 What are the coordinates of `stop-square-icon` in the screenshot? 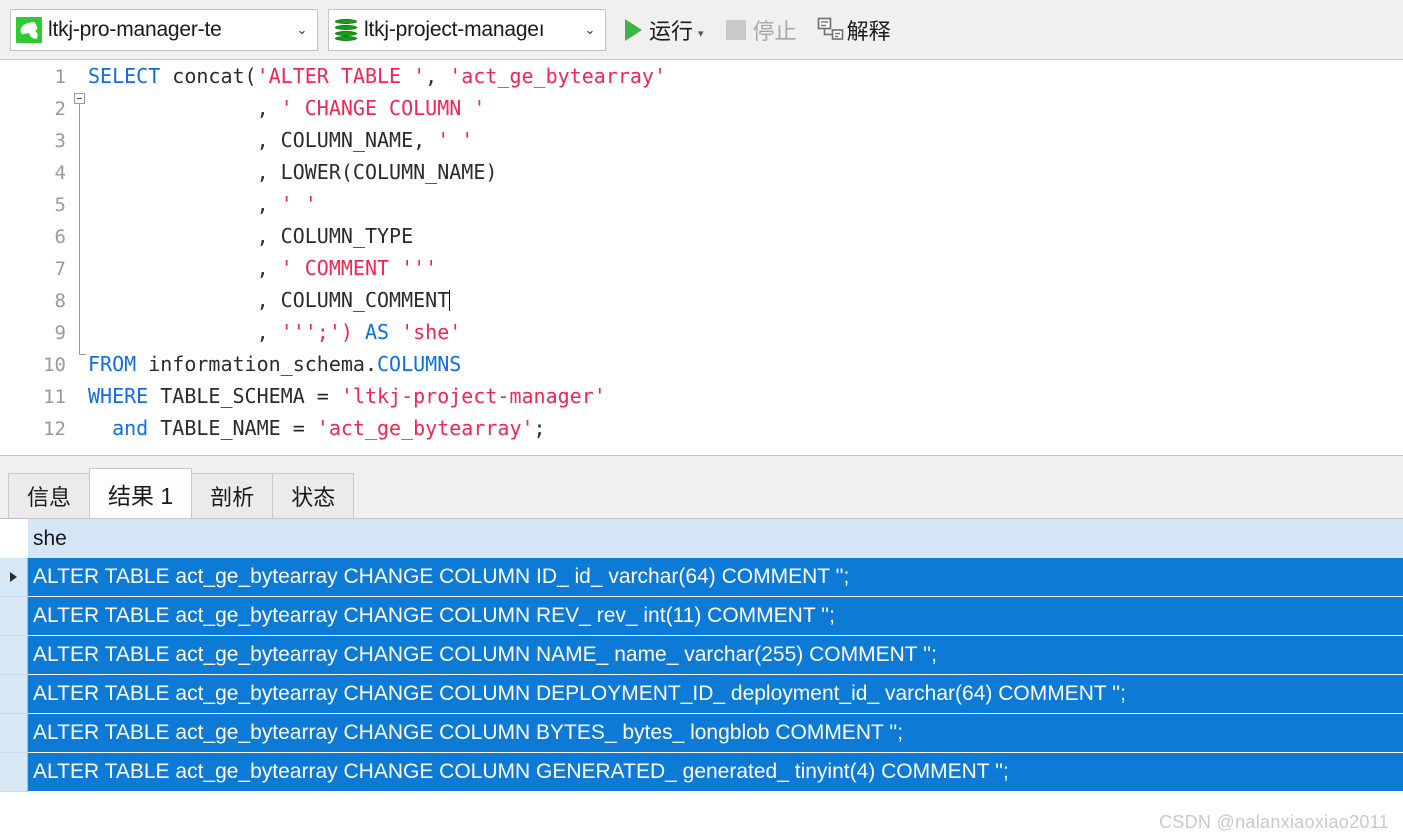 It's located at (735, 29).